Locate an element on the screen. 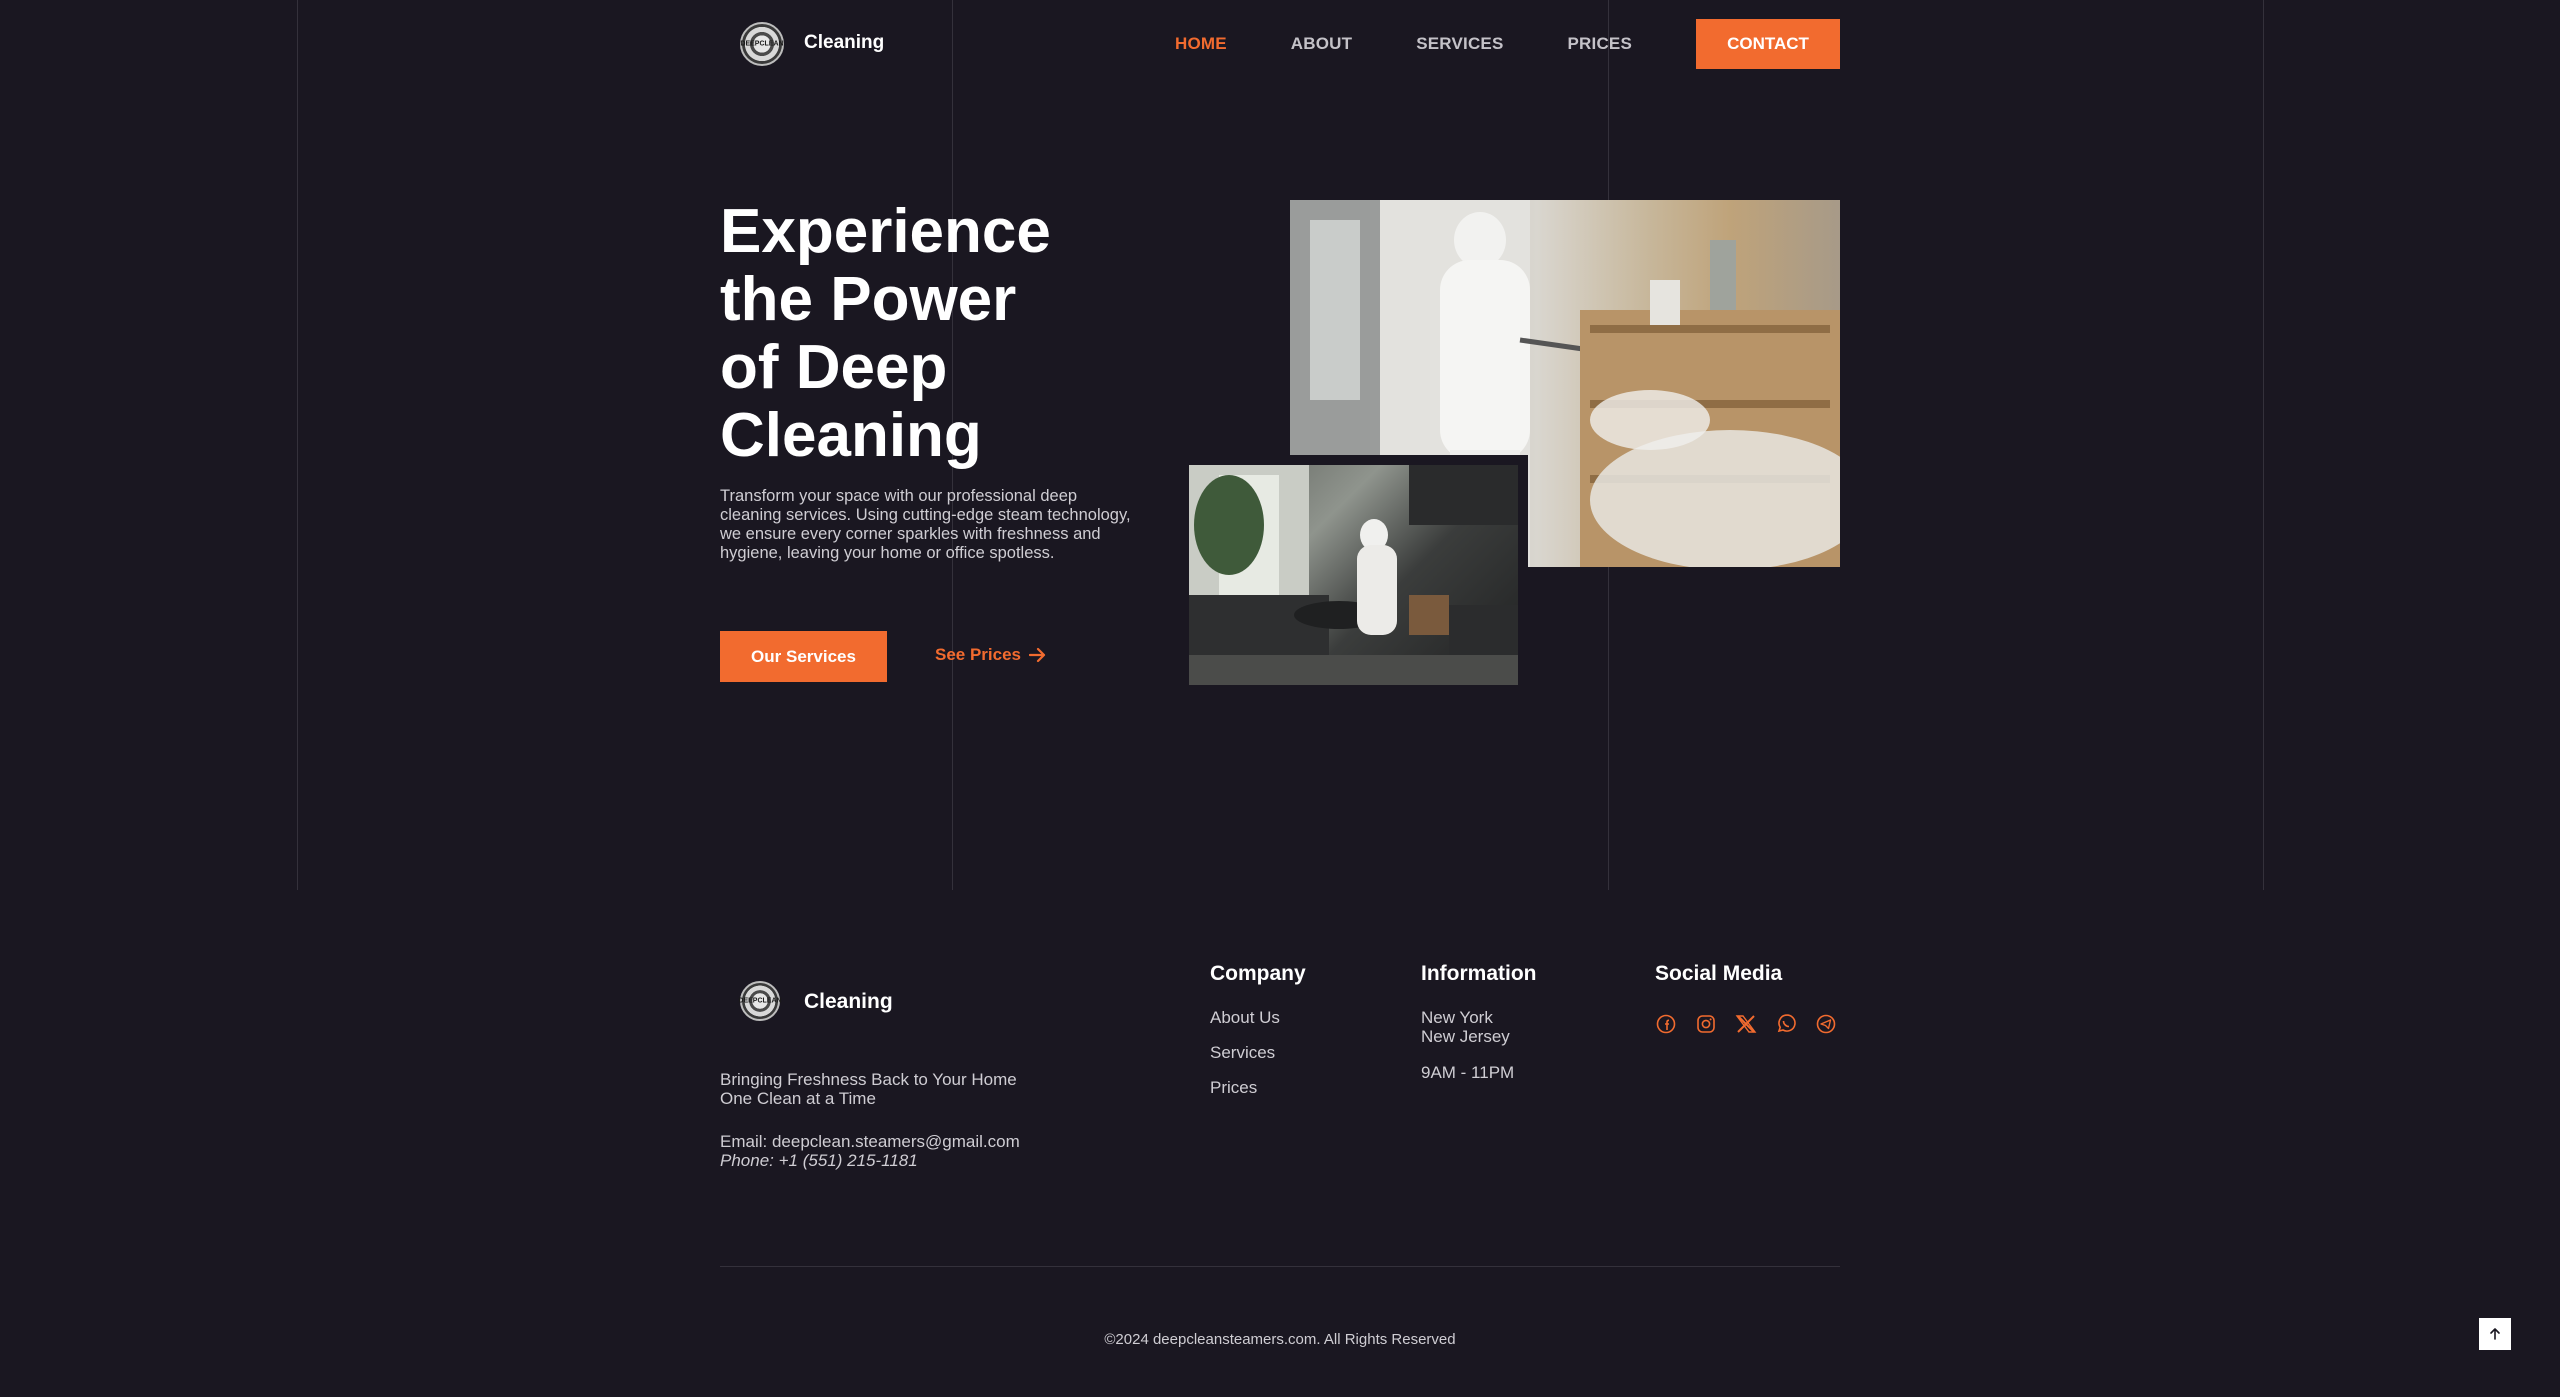 The width and height of the screenshot is (2560, 1397). footer-email: Email: deepclean.steamers@gmail.com is located at coordinates (870, 1142).